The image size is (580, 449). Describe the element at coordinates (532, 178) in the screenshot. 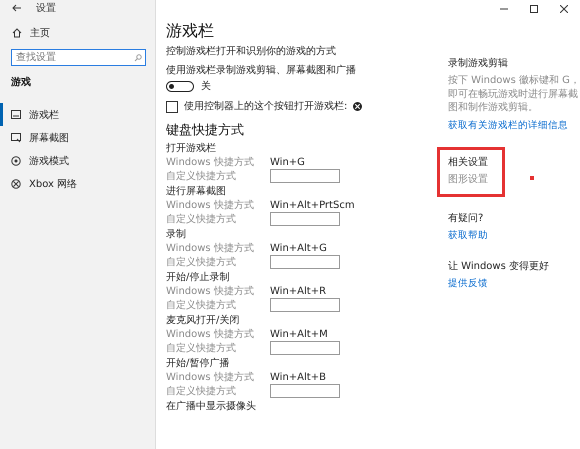

I see `annotation-marker` at that location.